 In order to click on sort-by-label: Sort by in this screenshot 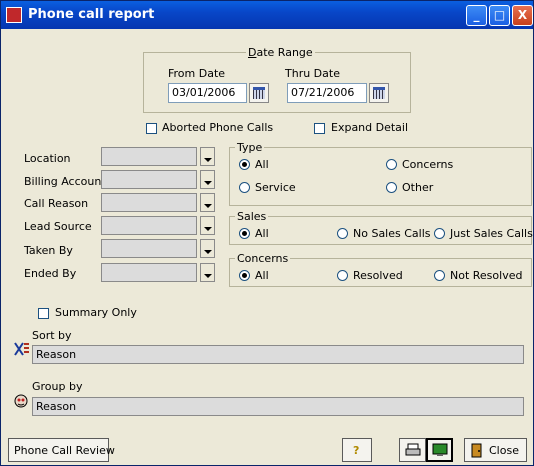, I will do `click(52, 335)`.